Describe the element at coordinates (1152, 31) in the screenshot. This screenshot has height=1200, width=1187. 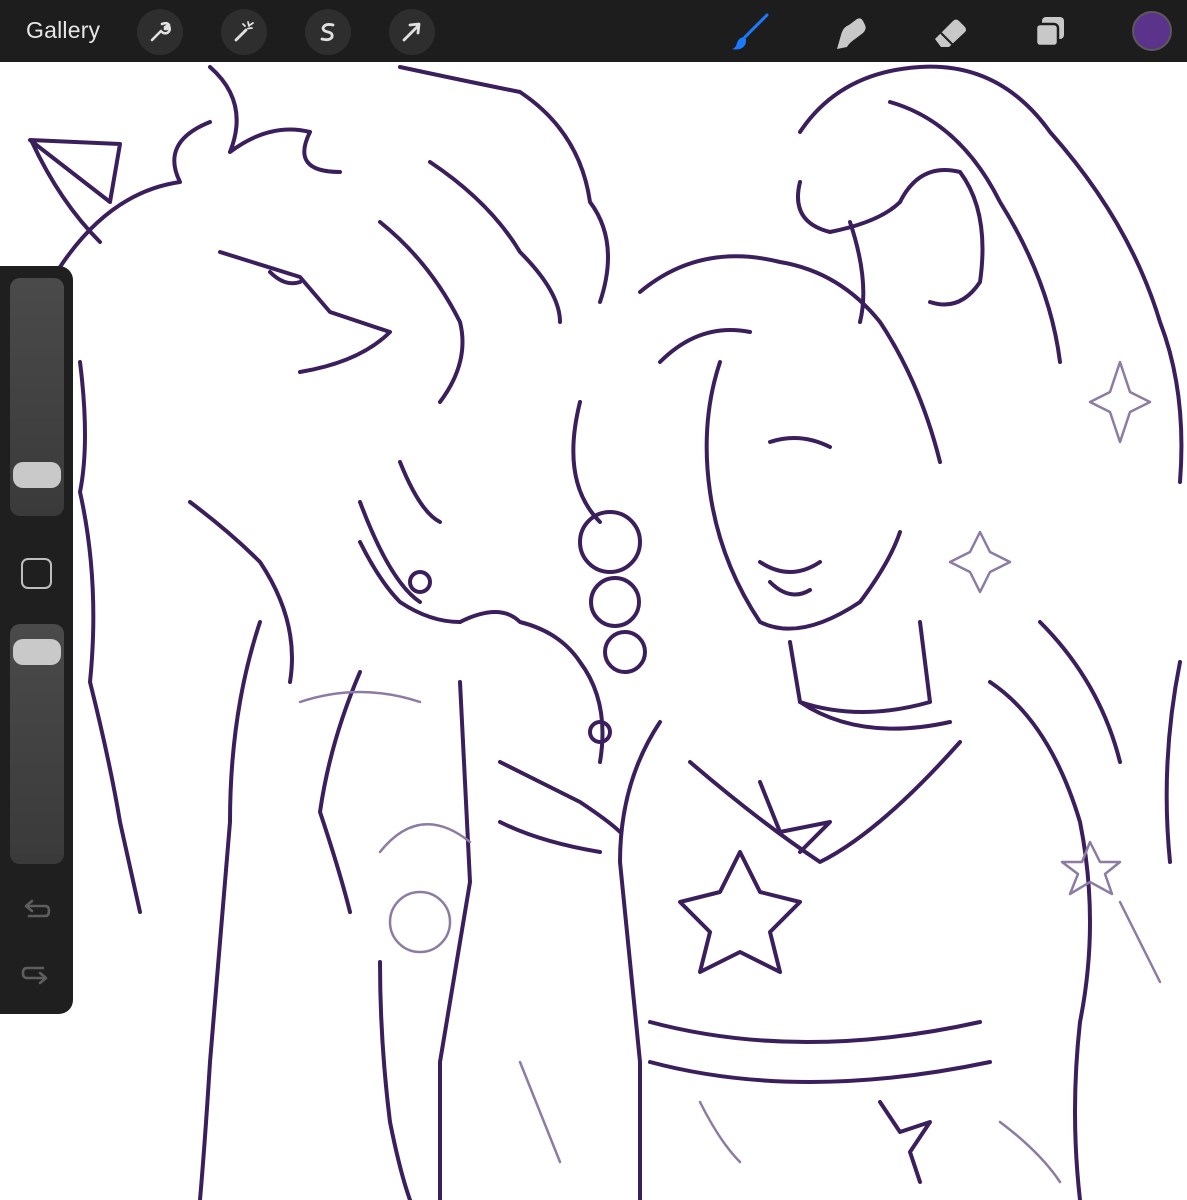
I see `color-picker-button` at that location.